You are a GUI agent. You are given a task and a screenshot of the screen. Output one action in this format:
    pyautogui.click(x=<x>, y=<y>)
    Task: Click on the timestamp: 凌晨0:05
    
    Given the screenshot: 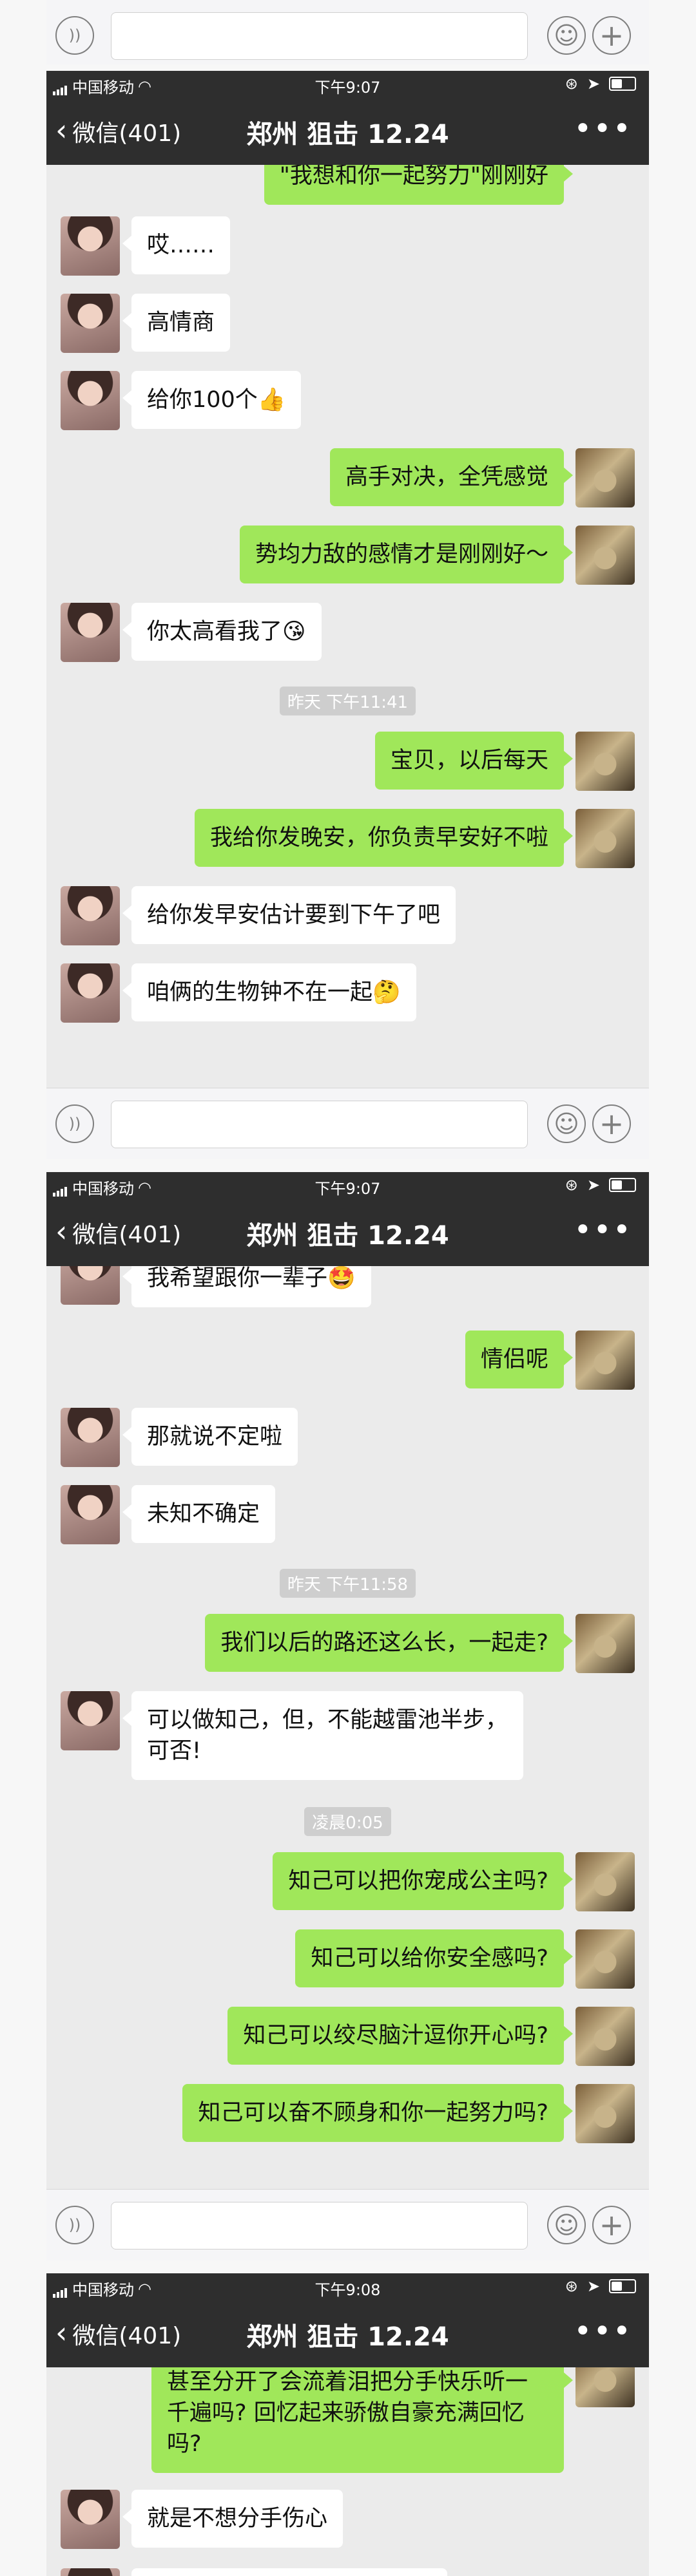 What is the action you would take?
    pyautogui.click(x=348, y=1822)
    